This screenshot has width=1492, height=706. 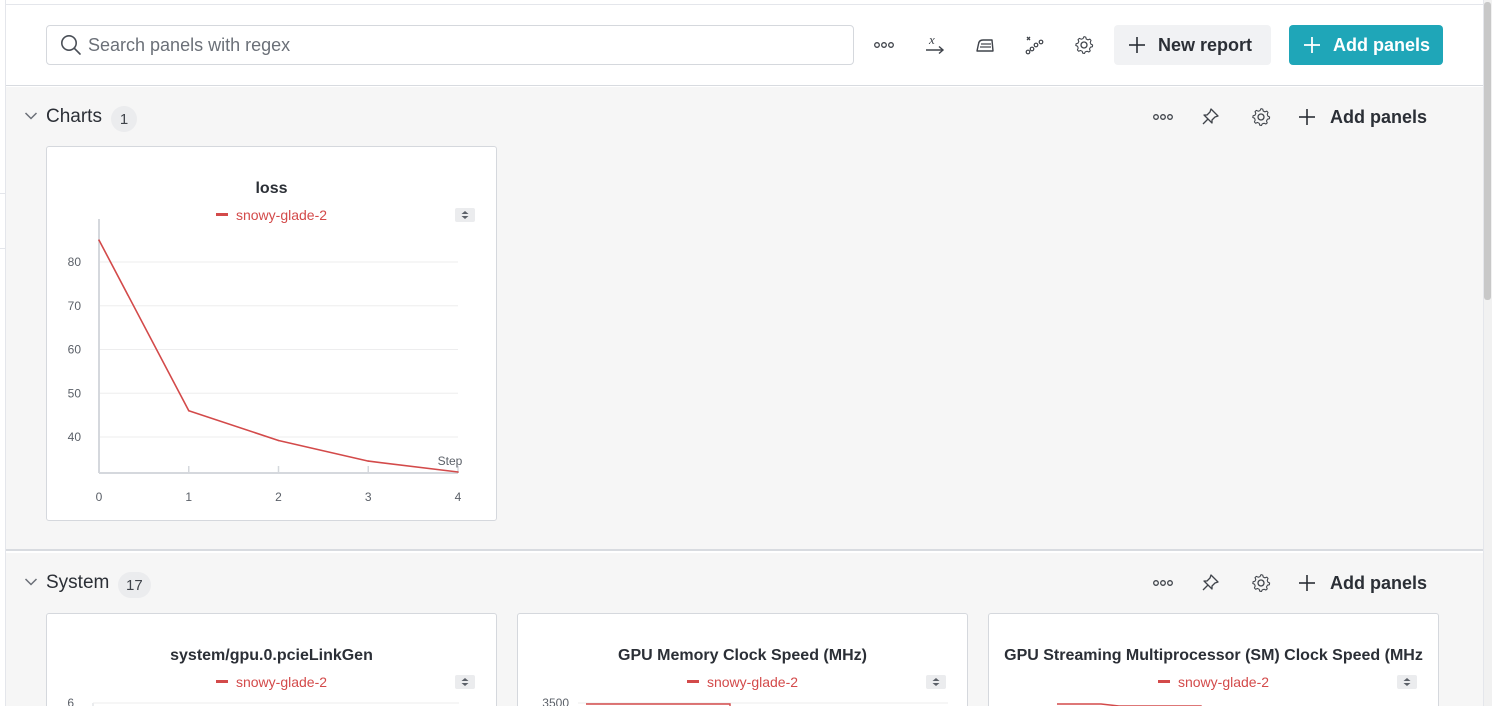 I want to click on panel-count-badge: 1, so click(x=124, y=119).